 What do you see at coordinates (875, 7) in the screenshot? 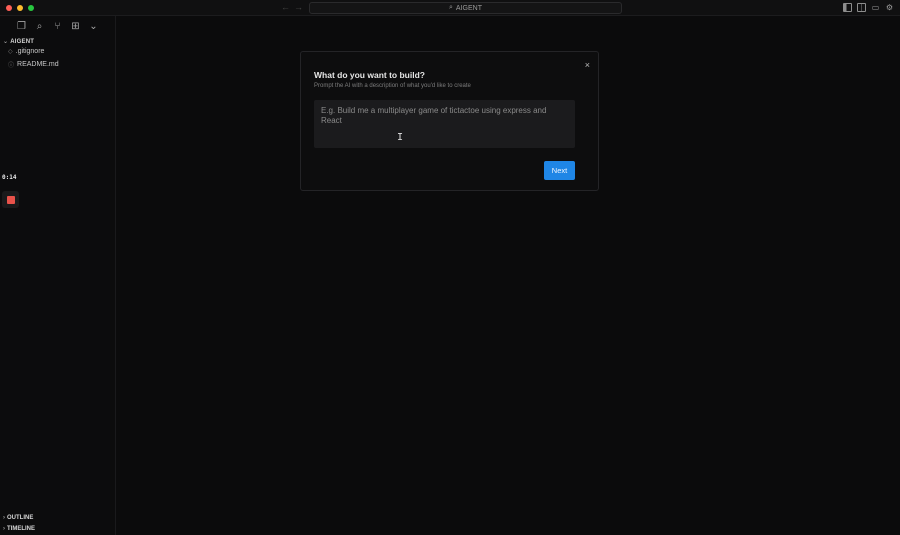
I see `chat-icon: ▭` at bounding box center [875, 7].